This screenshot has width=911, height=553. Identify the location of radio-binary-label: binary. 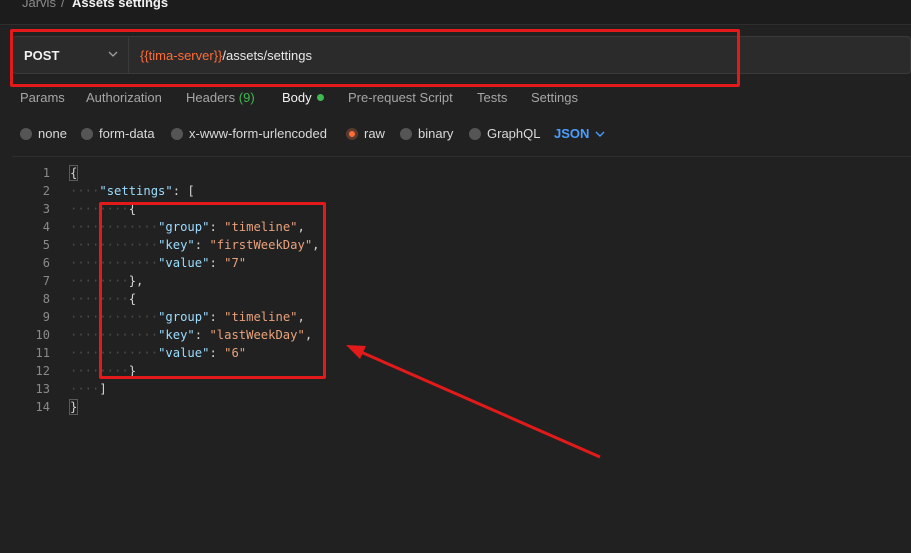
(436, 133).